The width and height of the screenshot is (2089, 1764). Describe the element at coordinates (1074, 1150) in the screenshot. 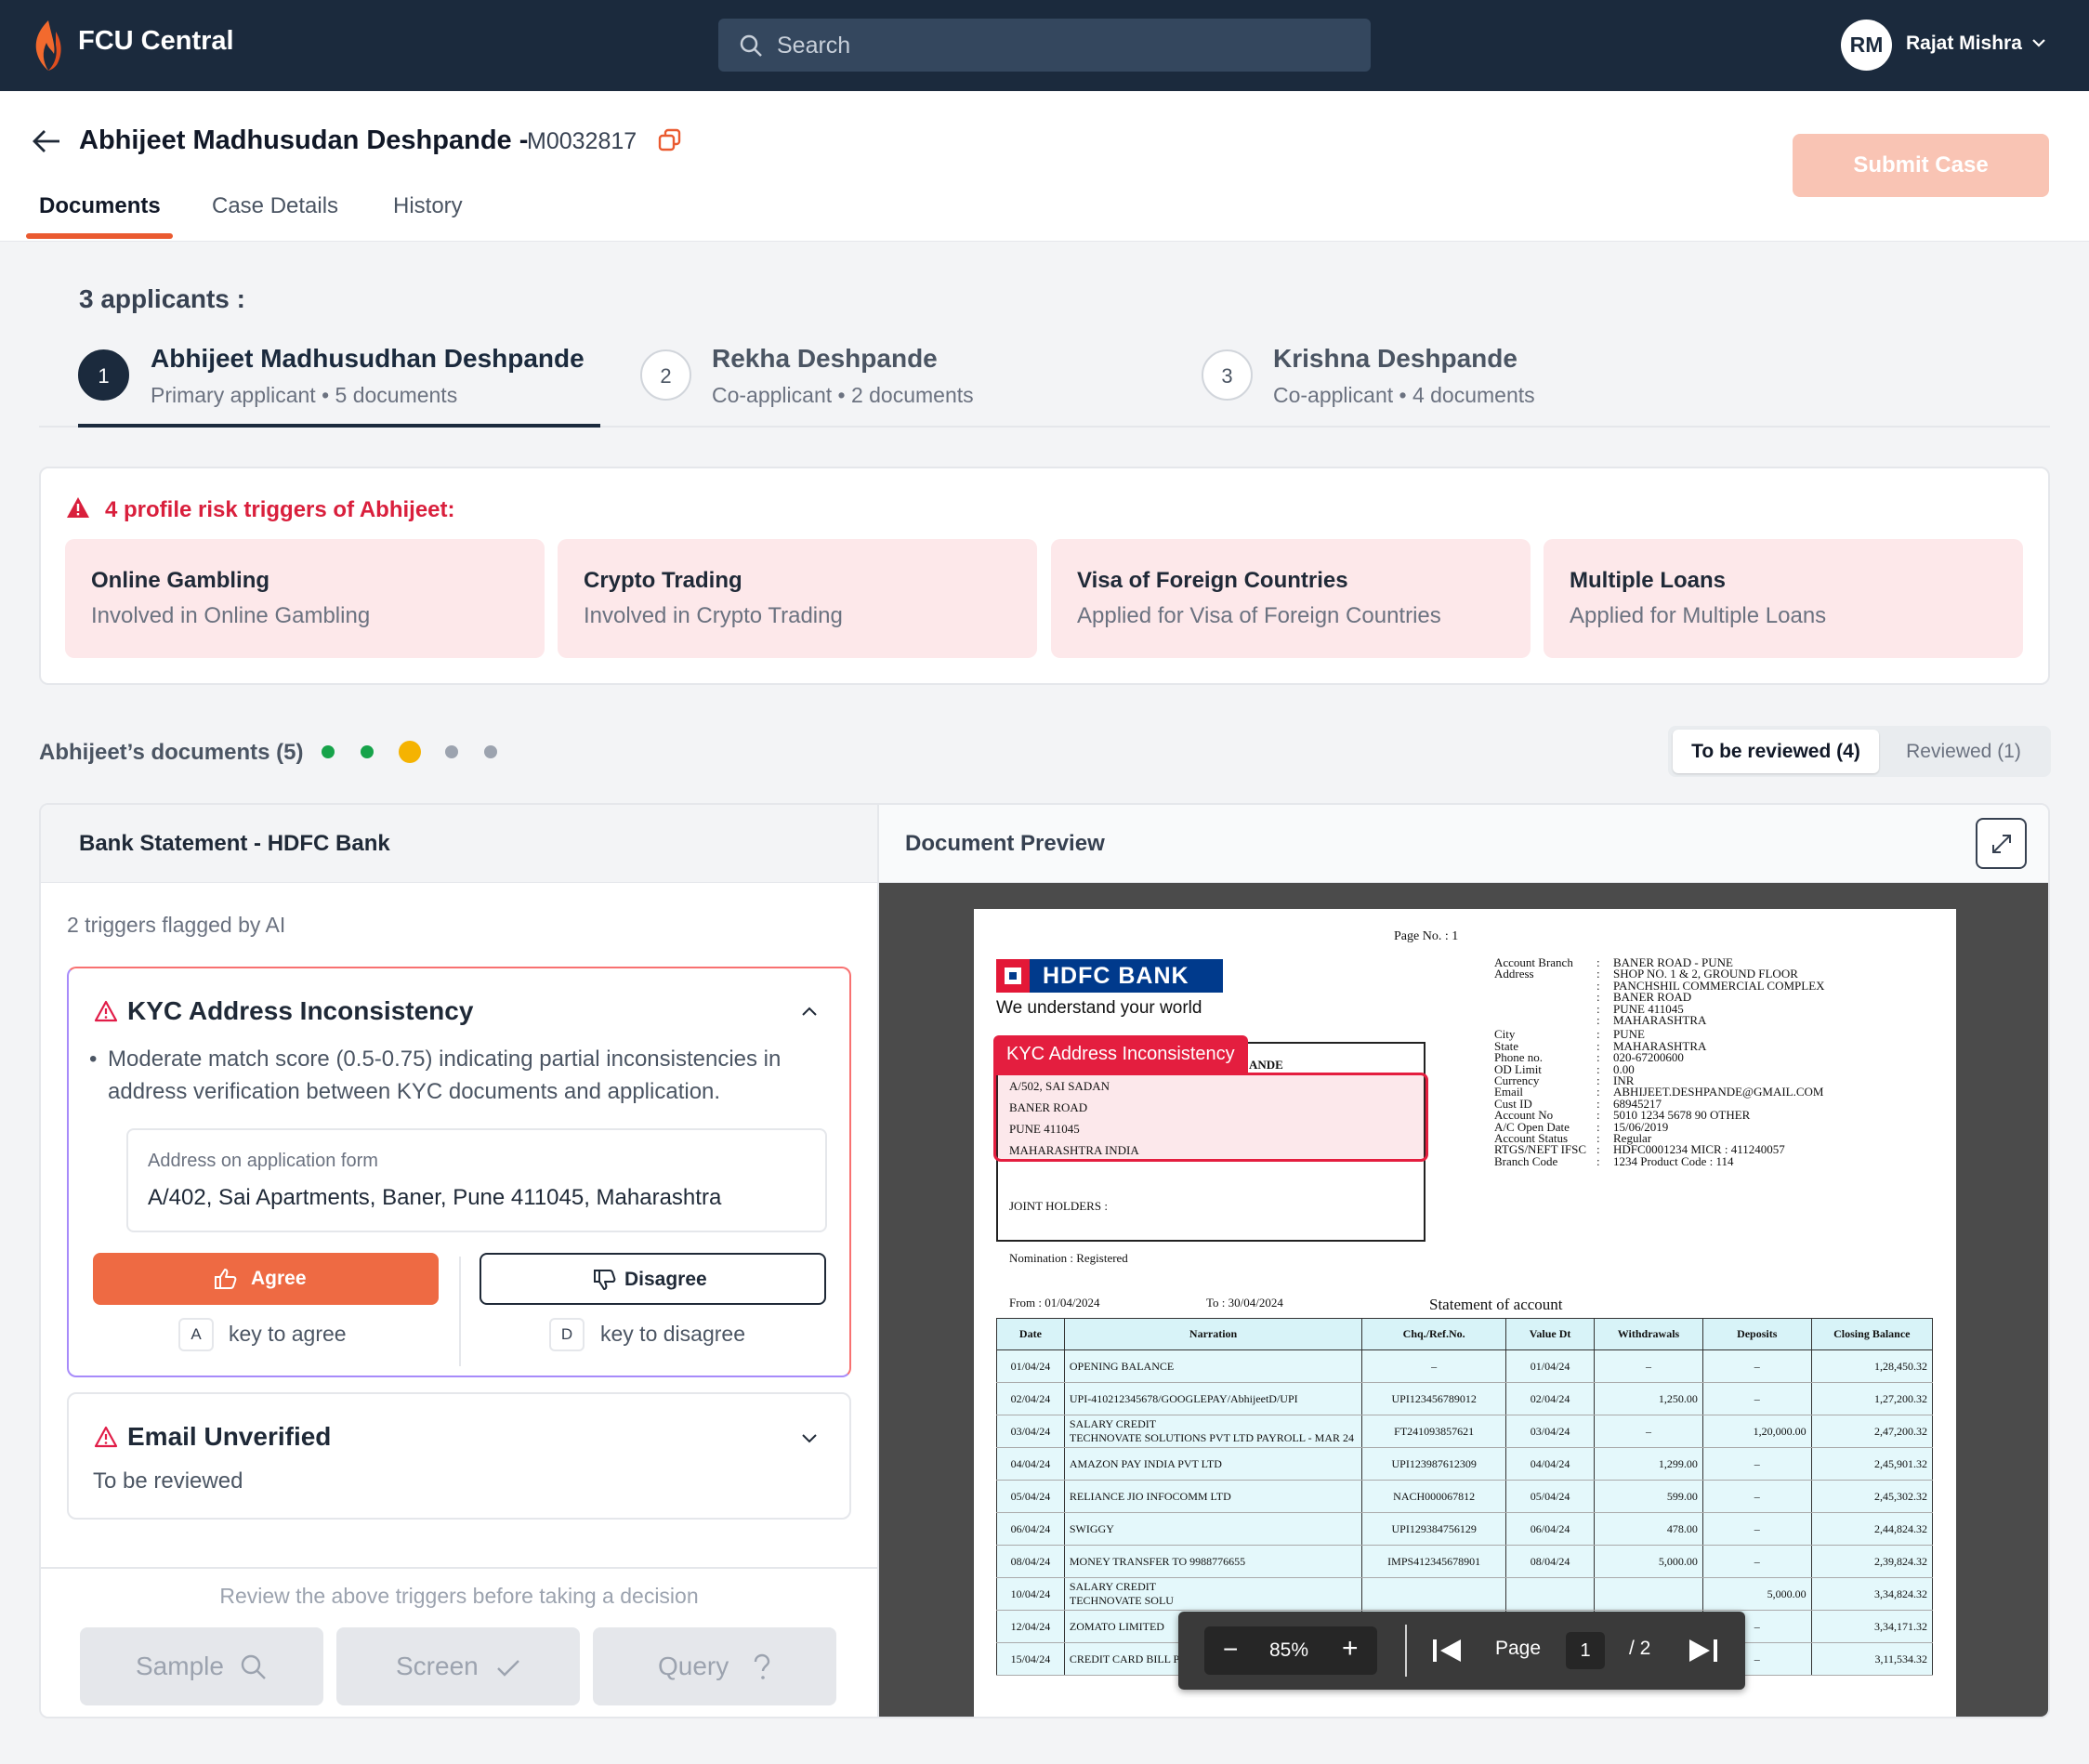

I see `customer-address-line: MAHARASHTRA INDIA` at that location.